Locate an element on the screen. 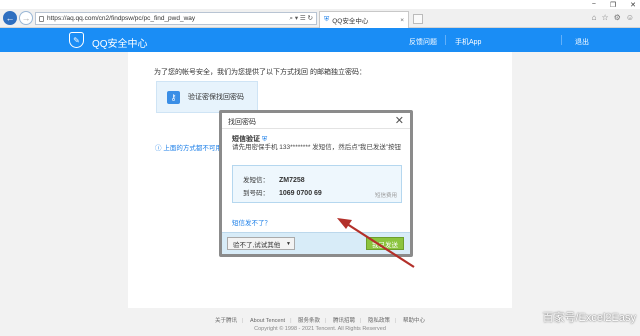 This screenshot has width=640, height=336. smiley-icon: ☺ is located at coordinates (630, 17).